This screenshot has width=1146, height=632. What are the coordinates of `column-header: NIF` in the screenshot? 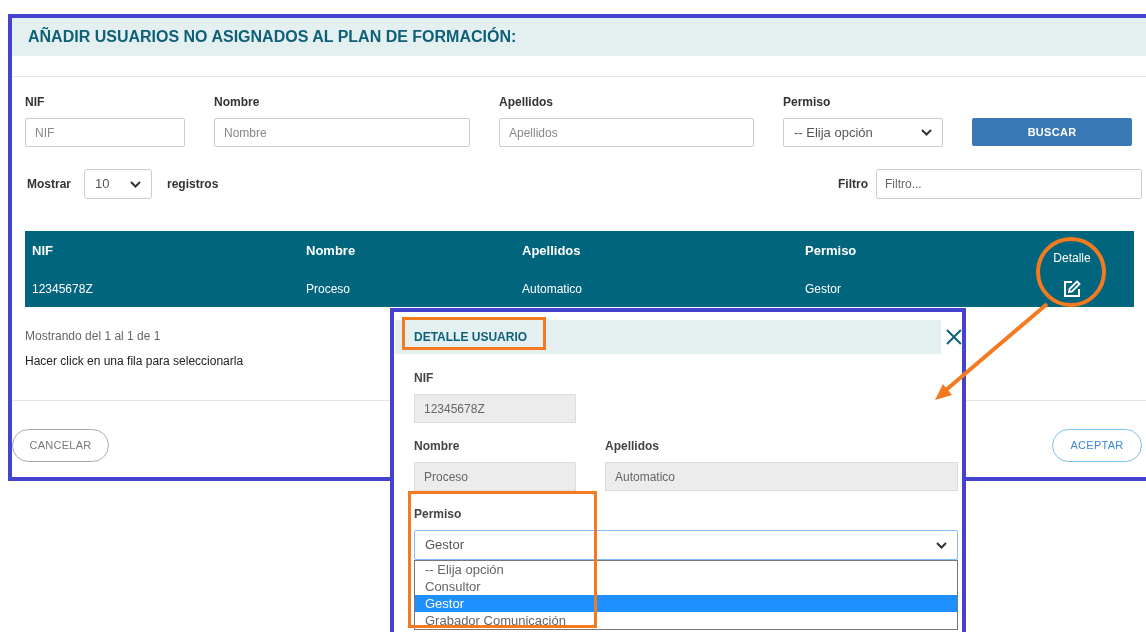 It's located at (43, 251).